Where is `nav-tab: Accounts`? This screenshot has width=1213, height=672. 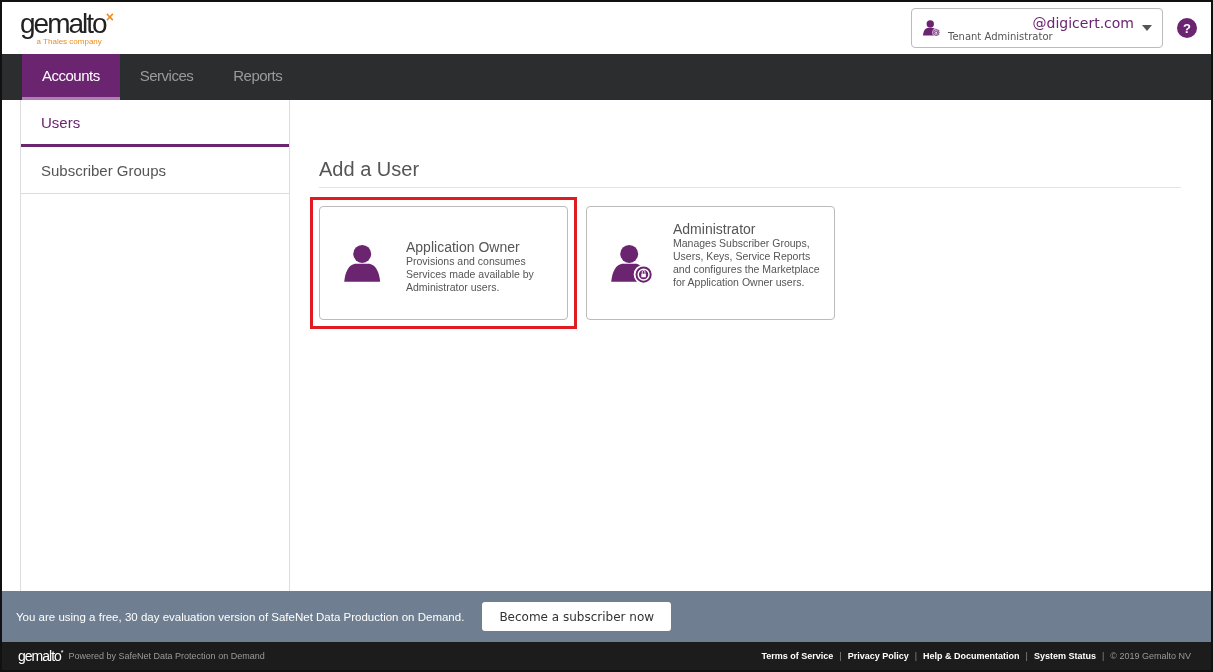
nav-tab: Accounts is located at coordinates (71, 77).